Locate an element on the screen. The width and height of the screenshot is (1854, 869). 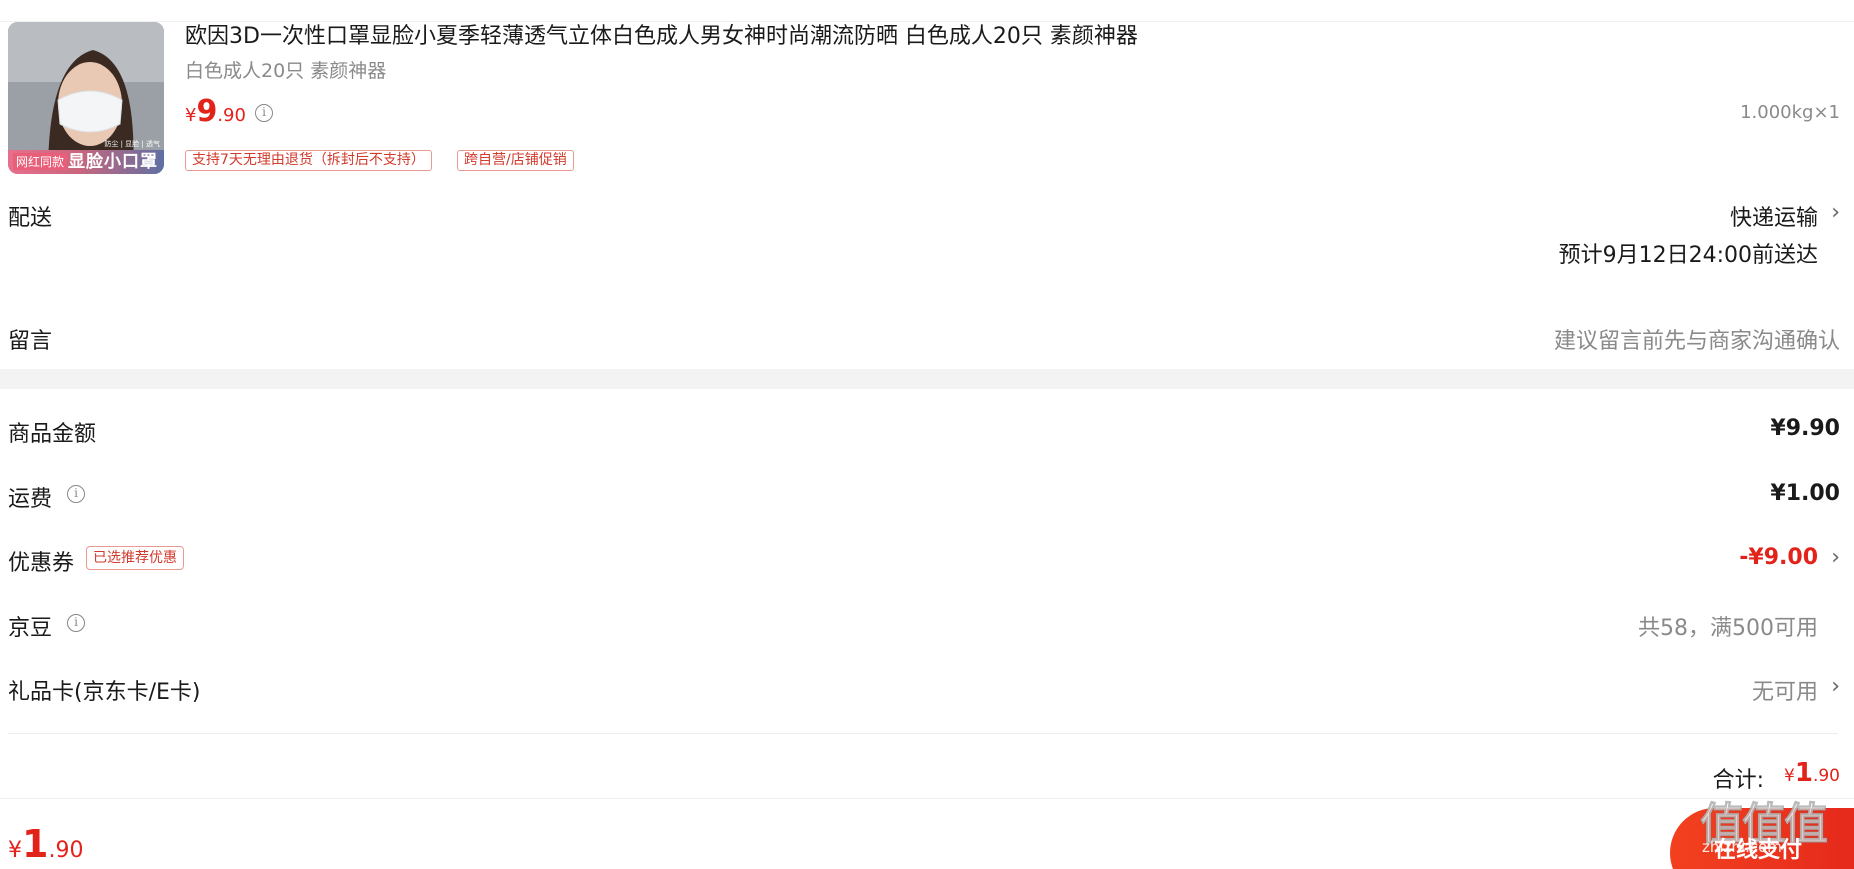
product-spec: 白色成人20只 素颜神器 is located at coordinates (286, 71).